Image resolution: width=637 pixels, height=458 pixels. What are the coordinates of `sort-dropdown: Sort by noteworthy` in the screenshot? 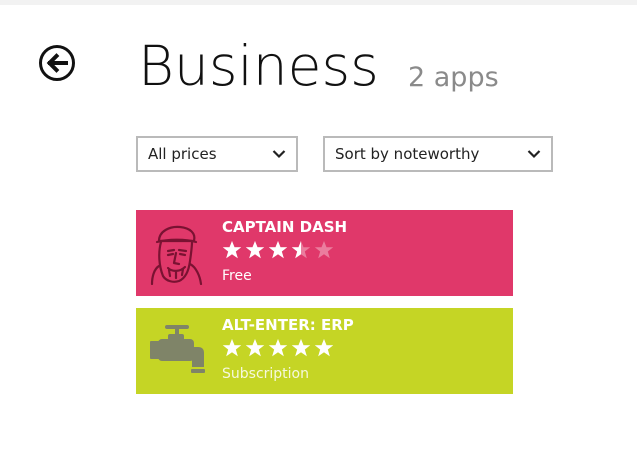 It's located at (438, 154).